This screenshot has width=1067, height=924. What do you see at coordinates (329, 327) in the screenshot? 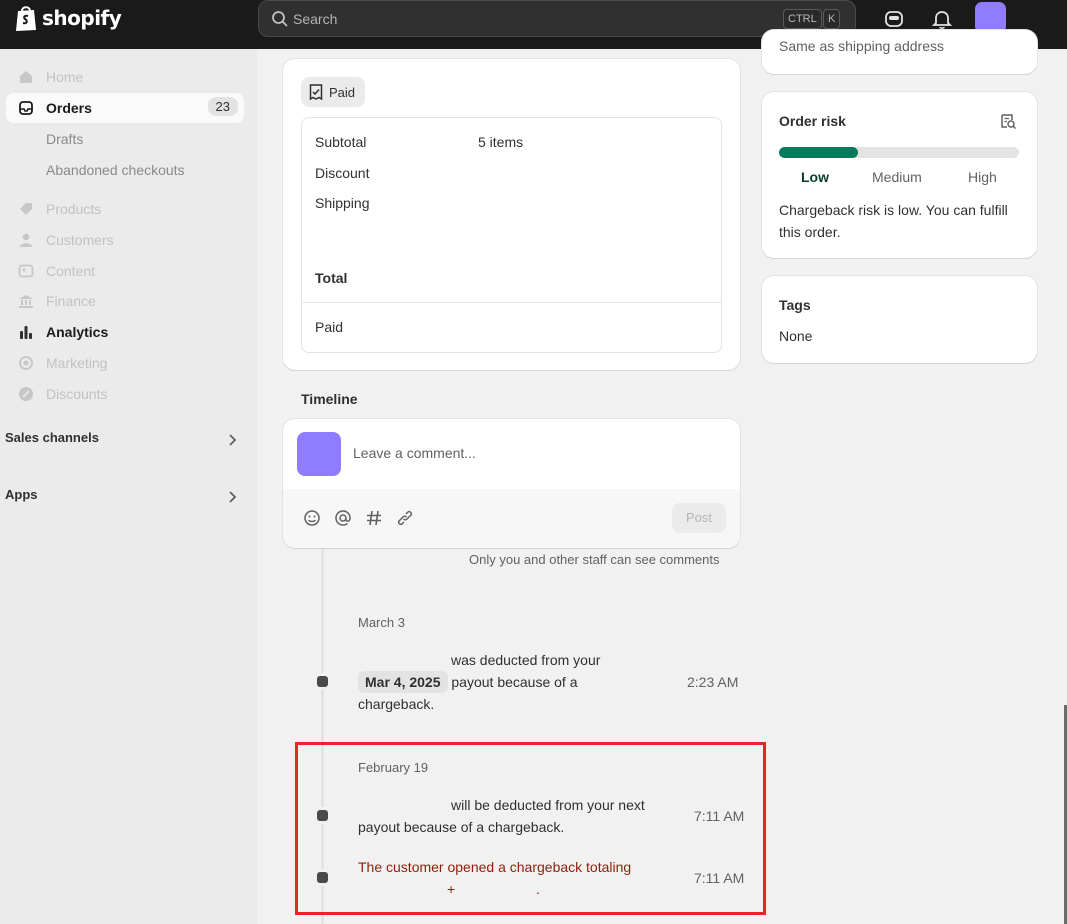
I see `paid-label: Paid` at bounding box center [329, 327].